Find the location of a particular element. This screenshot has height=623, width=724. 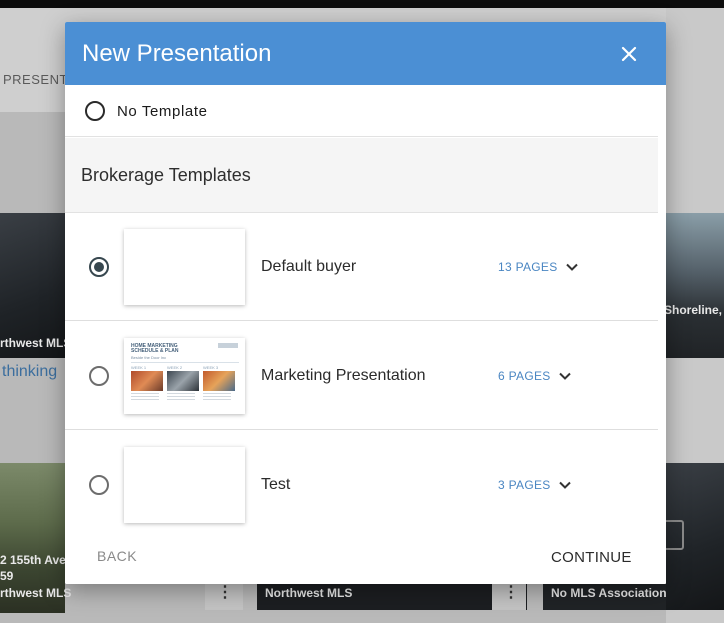

listing-address: 59 is located at coordinates (7, 576).